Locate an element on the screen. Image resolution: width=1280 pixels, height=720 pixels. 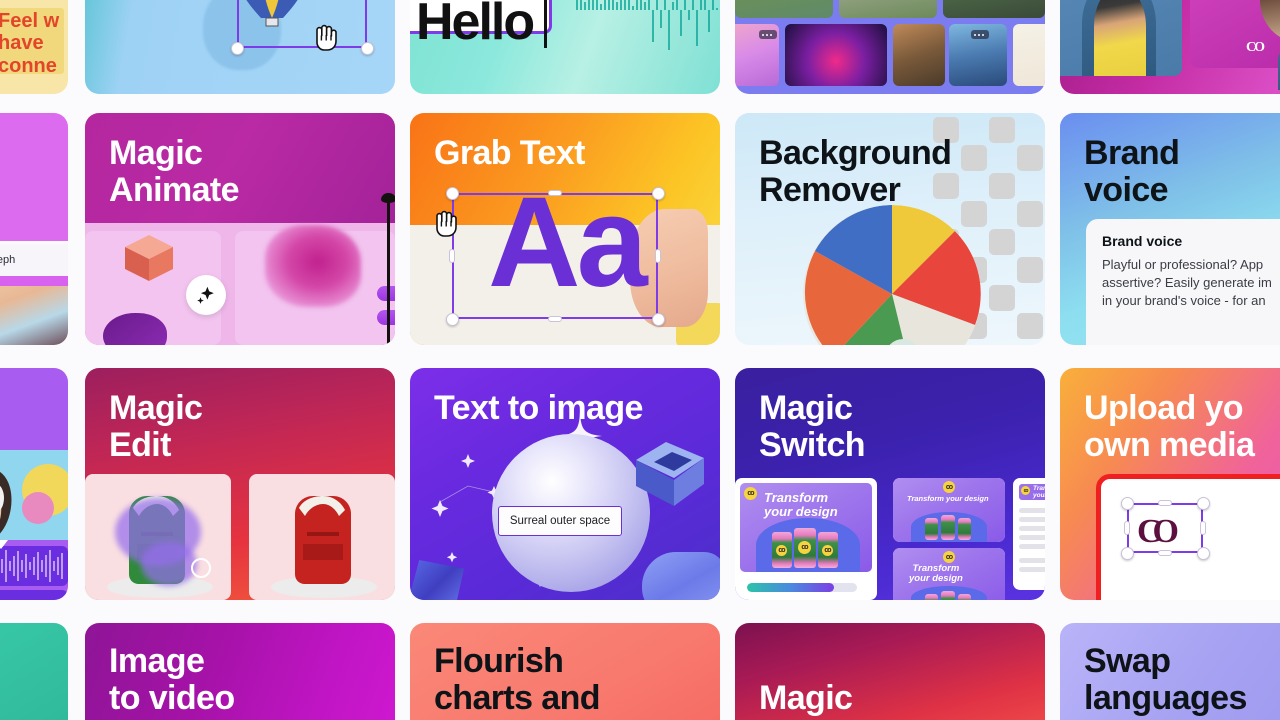
prompt-value: Surreal outer space is located at coordinates (560, 521).